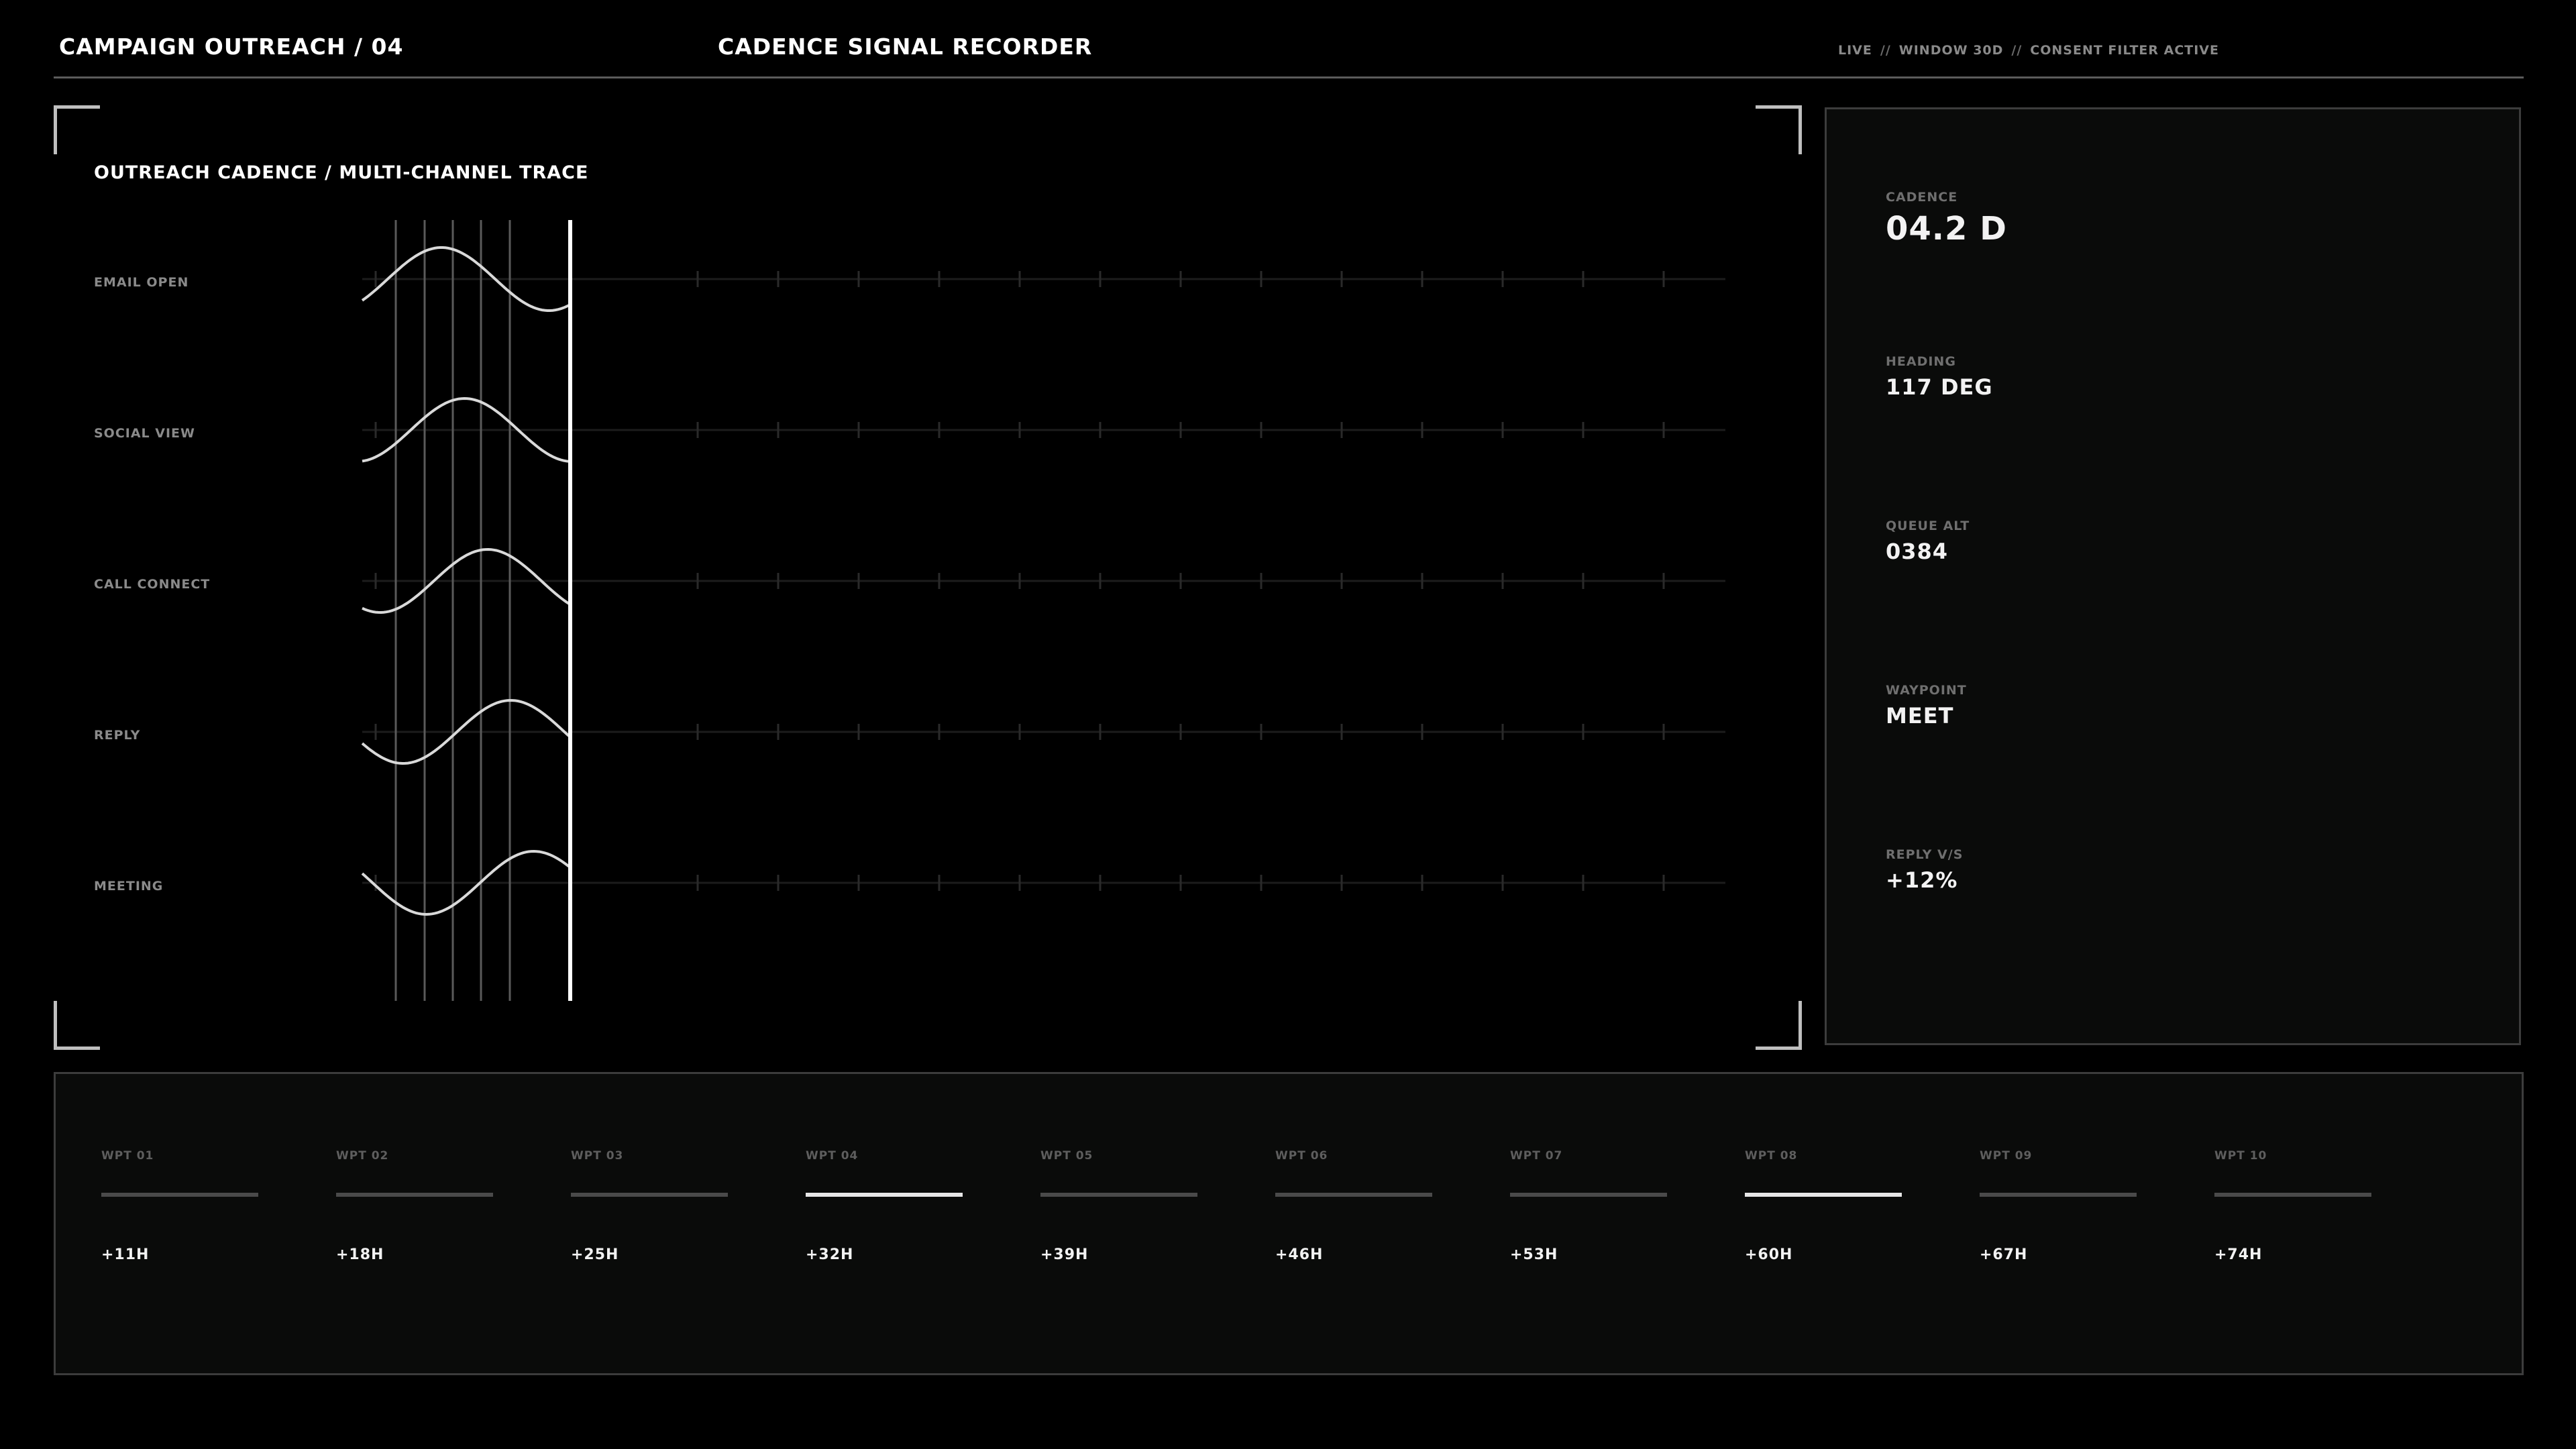  What do you see at coordinates (362, 1156) in the screenshot?
I see `waypoint-label: WPT 02` at bounding box center [362, 1156].